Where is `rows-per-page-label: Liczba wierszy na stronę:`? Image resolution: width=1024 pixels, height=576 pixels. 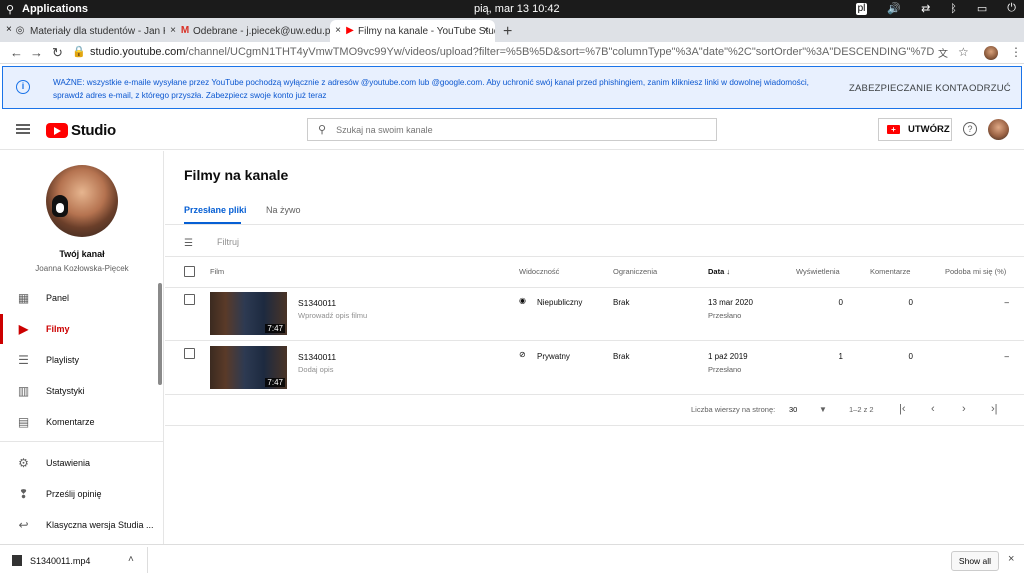 rows-per-page-label: Liczba wierszy na stronę: is located at coordinates (733, 409).